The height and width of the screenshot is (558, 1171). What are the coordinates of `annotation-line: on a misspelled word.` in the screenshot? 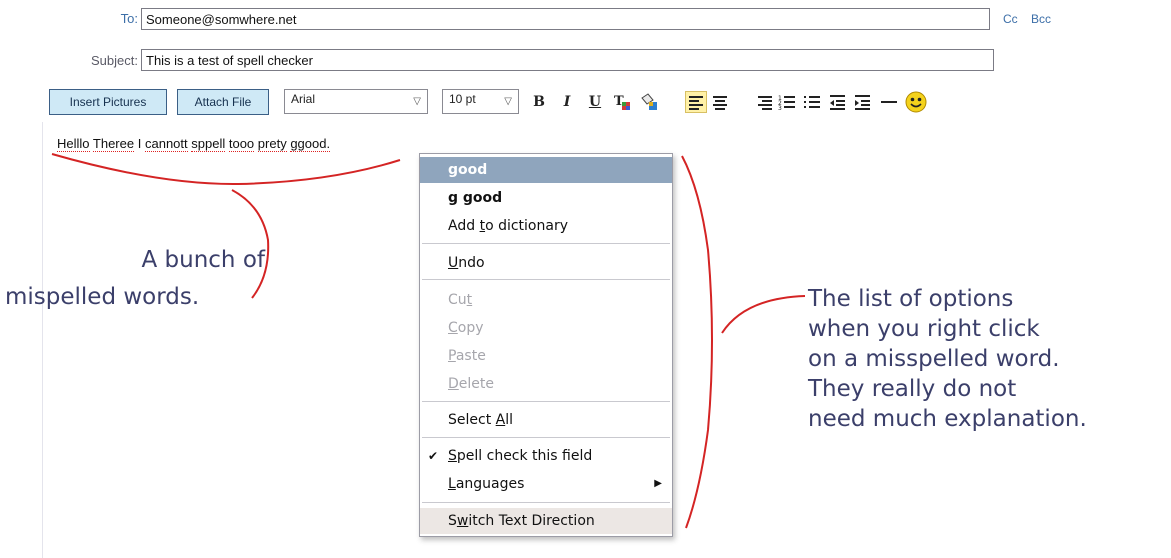 It's located at (934, 359).